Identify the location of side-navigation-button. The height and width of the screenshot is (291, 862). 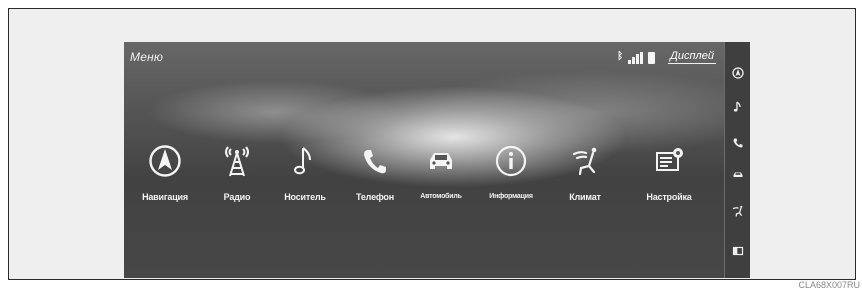
(738, 73).